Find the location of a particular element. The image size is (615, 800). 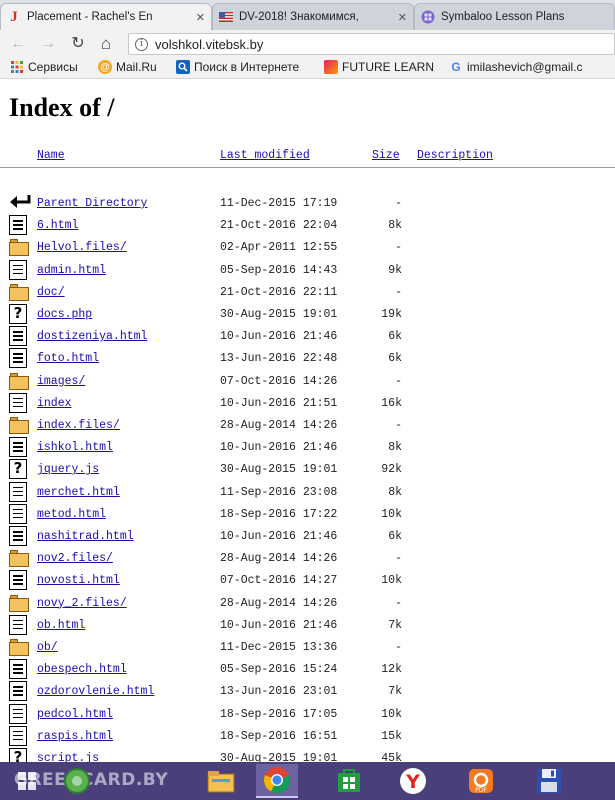

file-name-link: ozdorovlenie.html is located at coordinates (95, 691).